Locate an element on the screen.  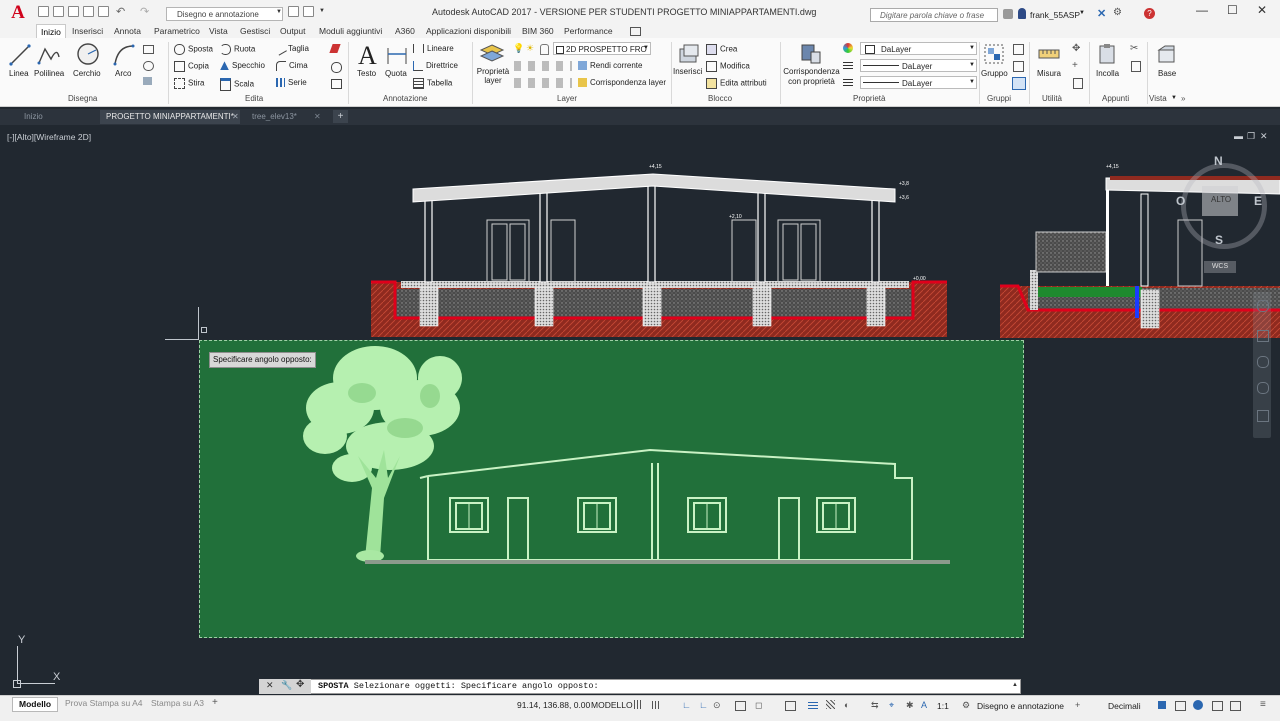
cut-icon: ✂ is located at coordinates (1134, 48).